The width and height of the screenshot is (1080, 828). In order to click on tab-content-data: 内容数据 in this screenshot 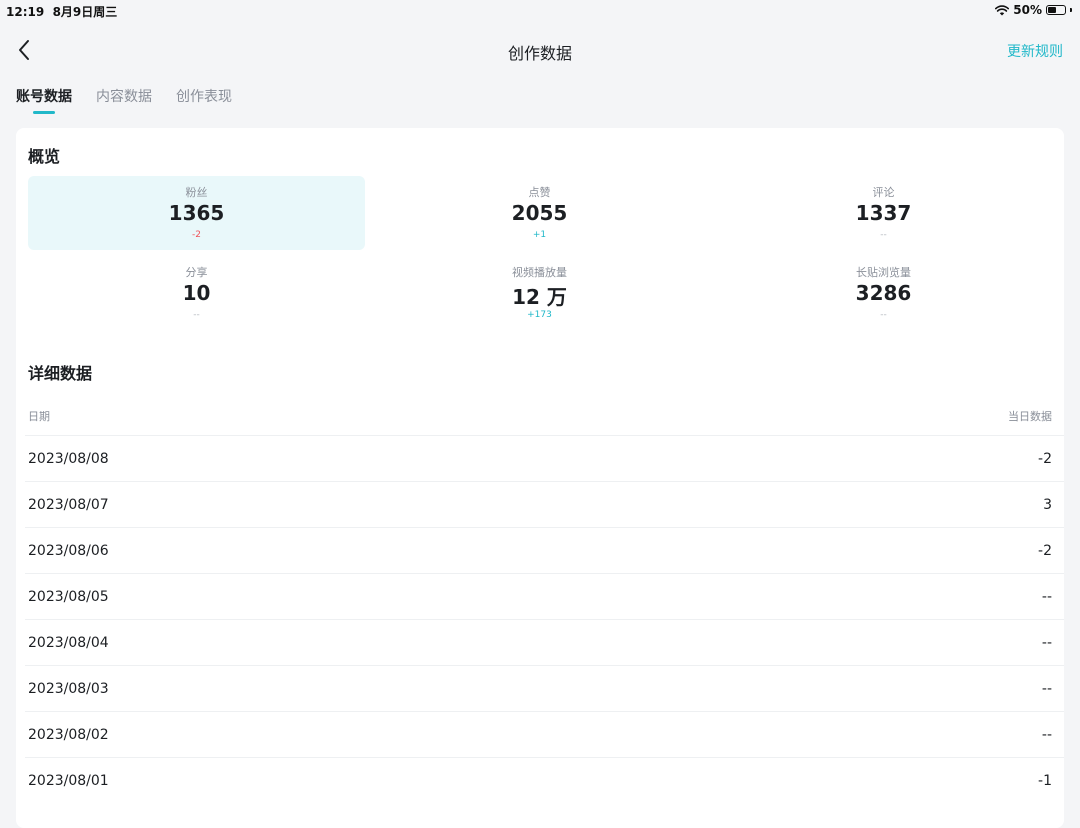, I will do `click(124, 100)`.